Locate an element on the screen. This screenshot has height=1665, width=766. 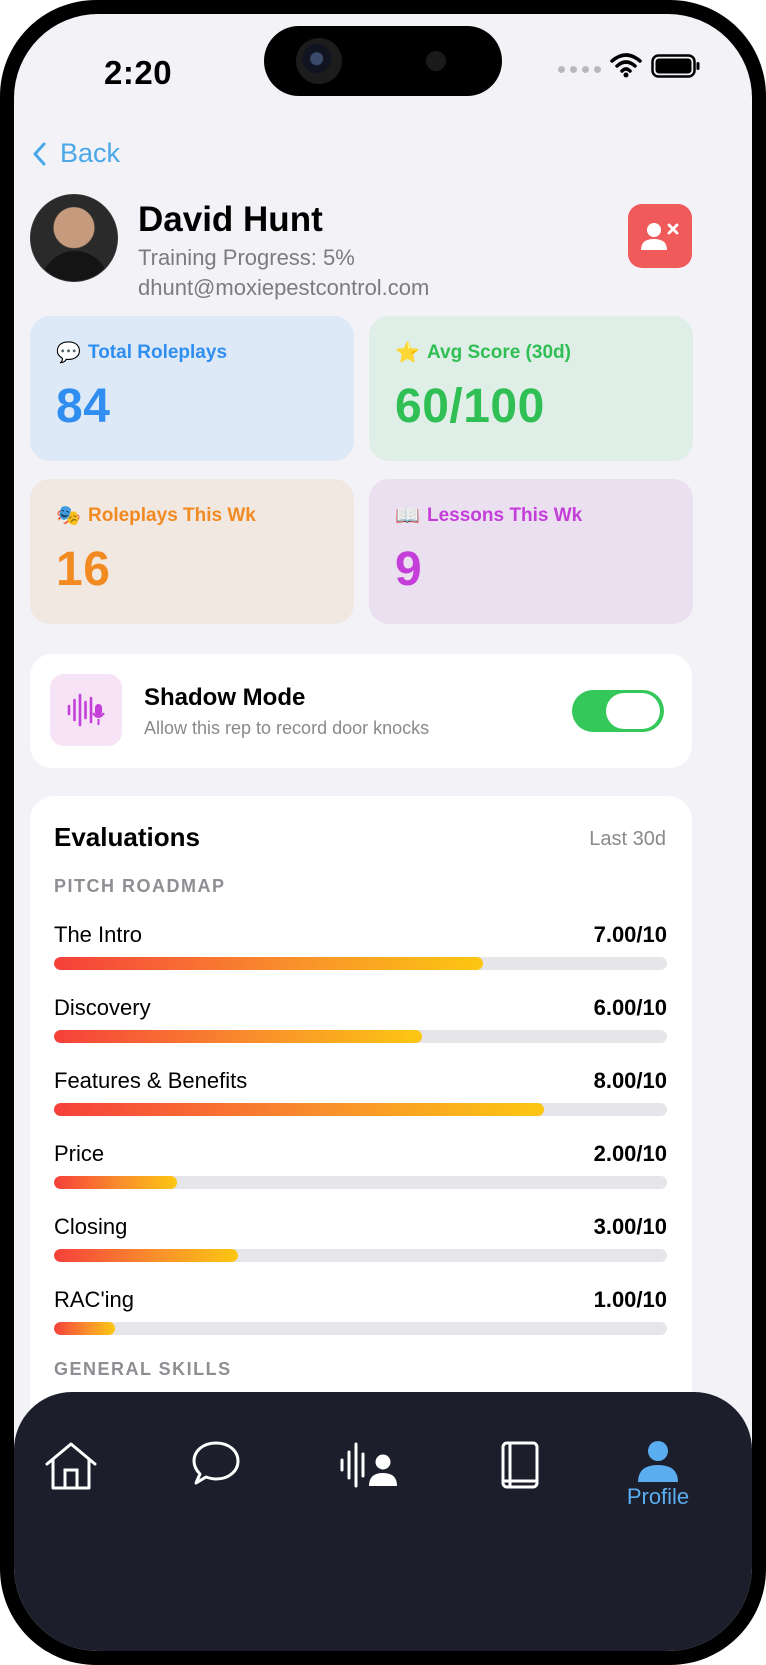
section-heading-pitch-roadmap: PITCH ROADMAP is located at coordinates (140, 886).